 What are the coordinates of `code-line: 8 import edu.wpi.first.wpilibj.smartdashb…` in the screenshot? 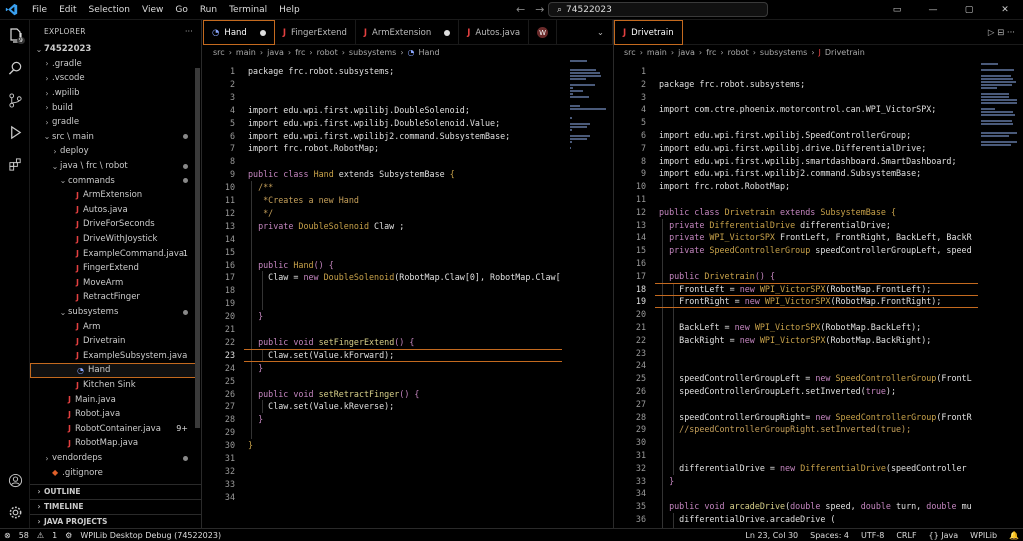 It's located at (796, 161).